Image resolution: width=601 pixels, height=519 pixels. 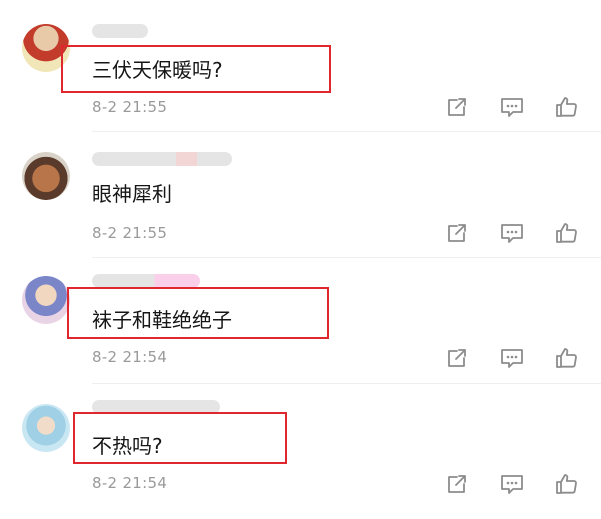 What do you see at coordinates (132, 194) in the screenshot?
I see `comment-text: 眼神犀利` at bounding box center [132, 194].